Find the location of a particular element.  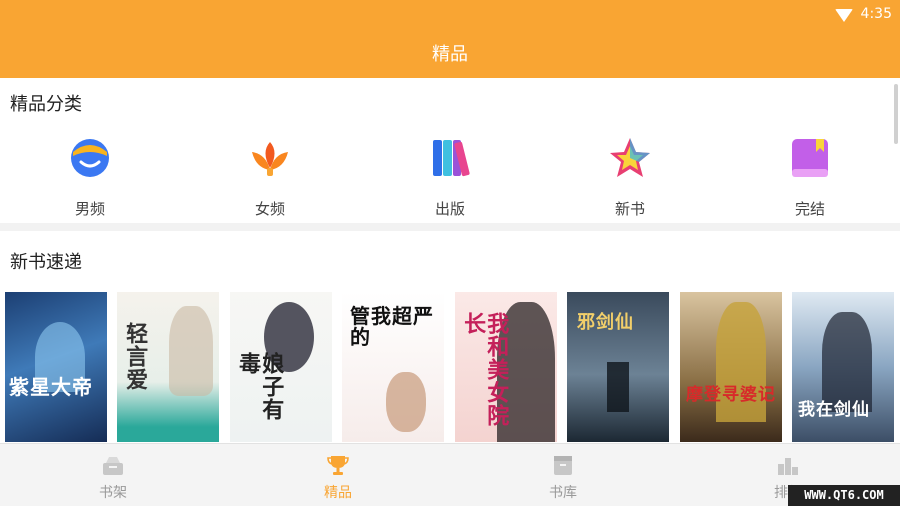

book-cover: 轻言爱 is located at coordinates (168, 367).